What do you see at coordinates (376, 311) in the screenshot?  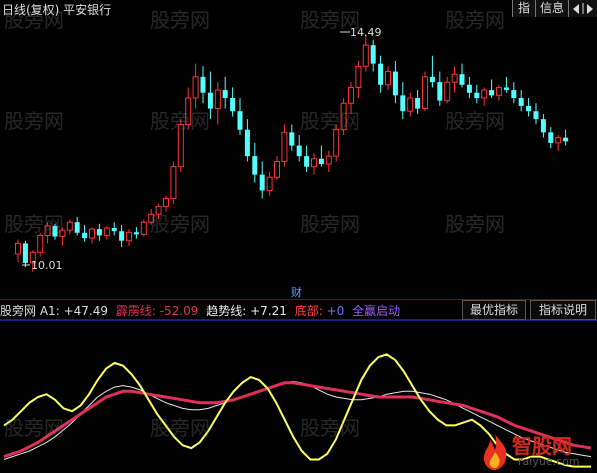 I see `launch-label: 全赢启动` at bounding box center [376, 311].